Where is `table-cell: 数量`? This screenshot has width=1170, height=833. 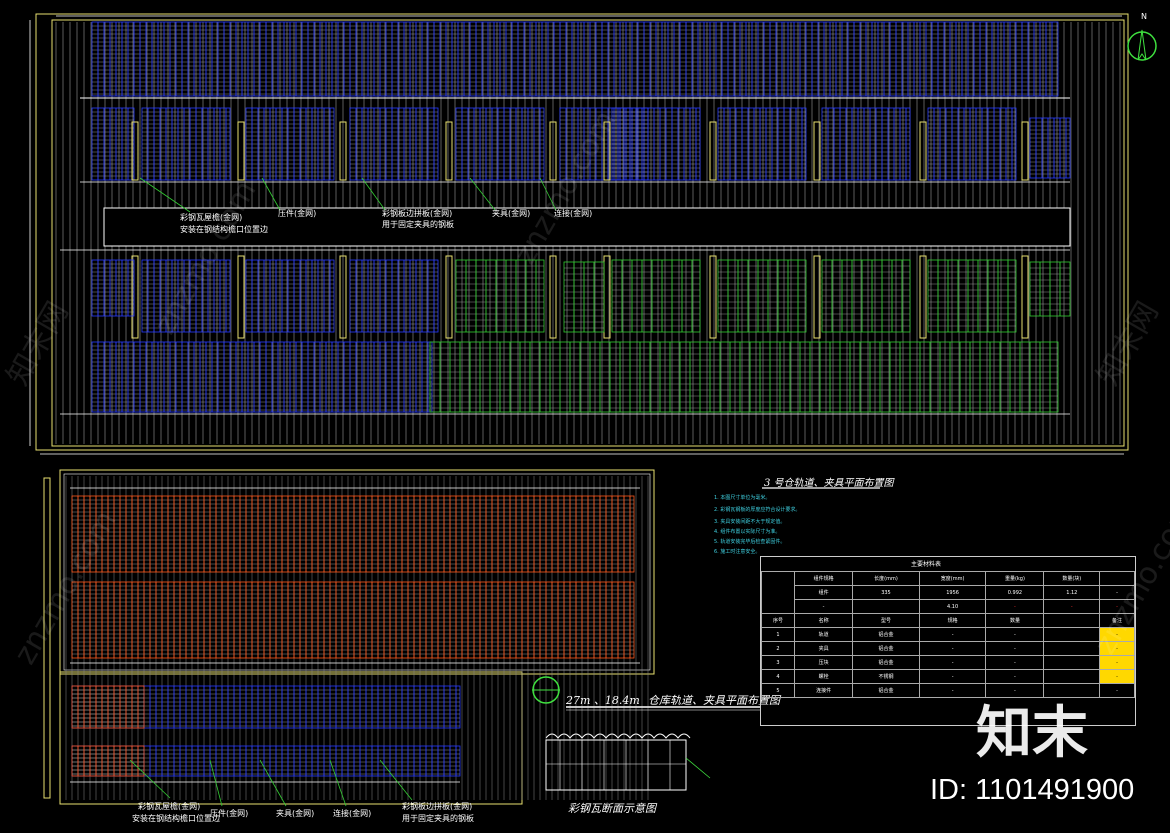 table-cell: 数量 is located at coordinates (1015, 620).